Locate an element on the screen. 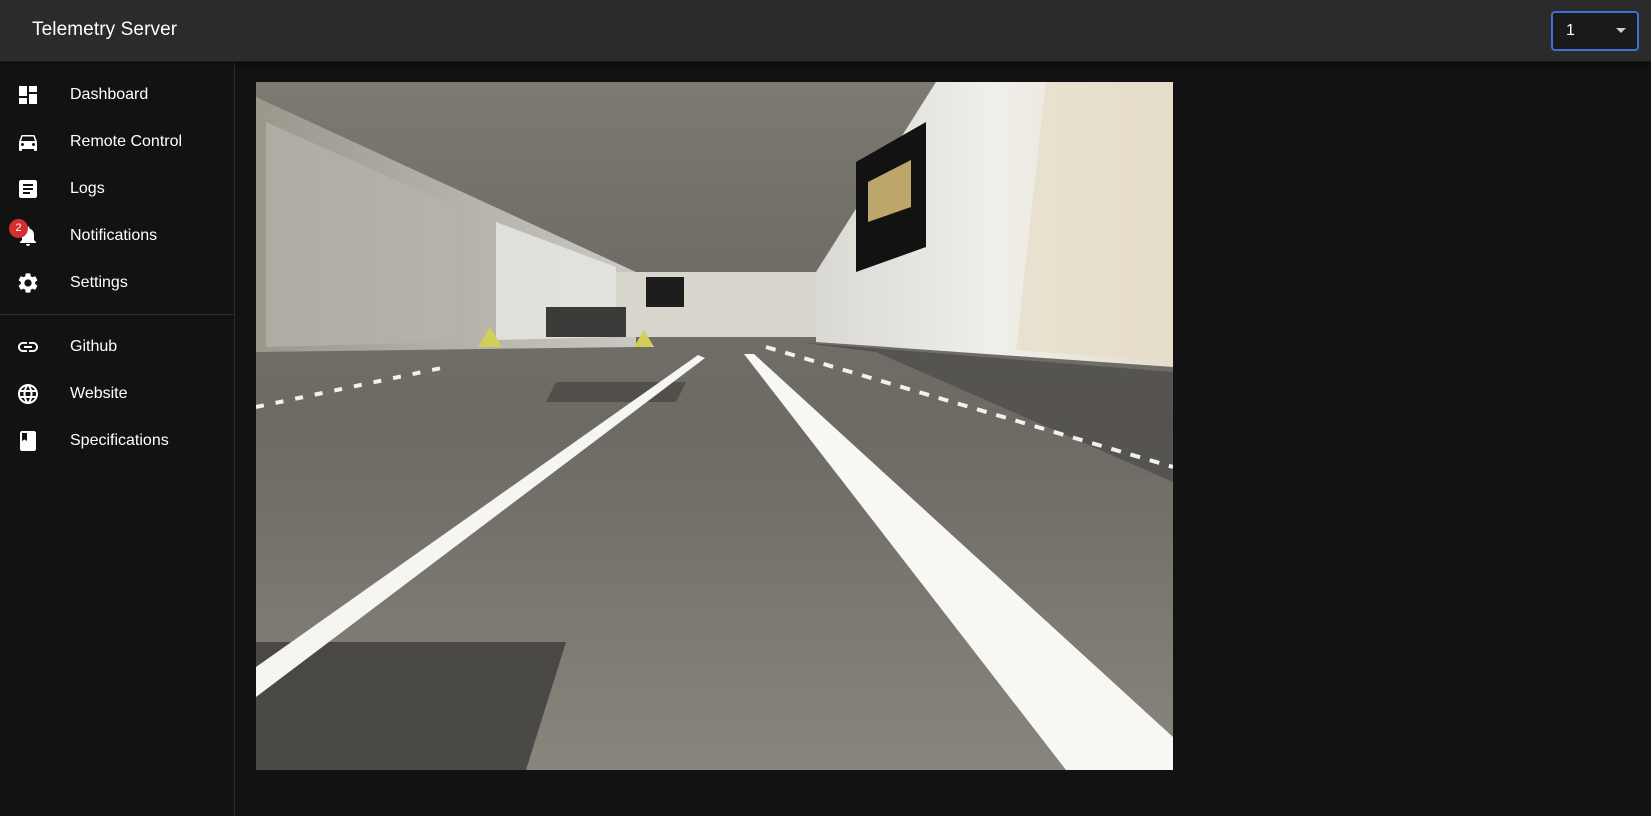  sidebar-item-dashboard: Dashboard is located at coordinates (117, 95).